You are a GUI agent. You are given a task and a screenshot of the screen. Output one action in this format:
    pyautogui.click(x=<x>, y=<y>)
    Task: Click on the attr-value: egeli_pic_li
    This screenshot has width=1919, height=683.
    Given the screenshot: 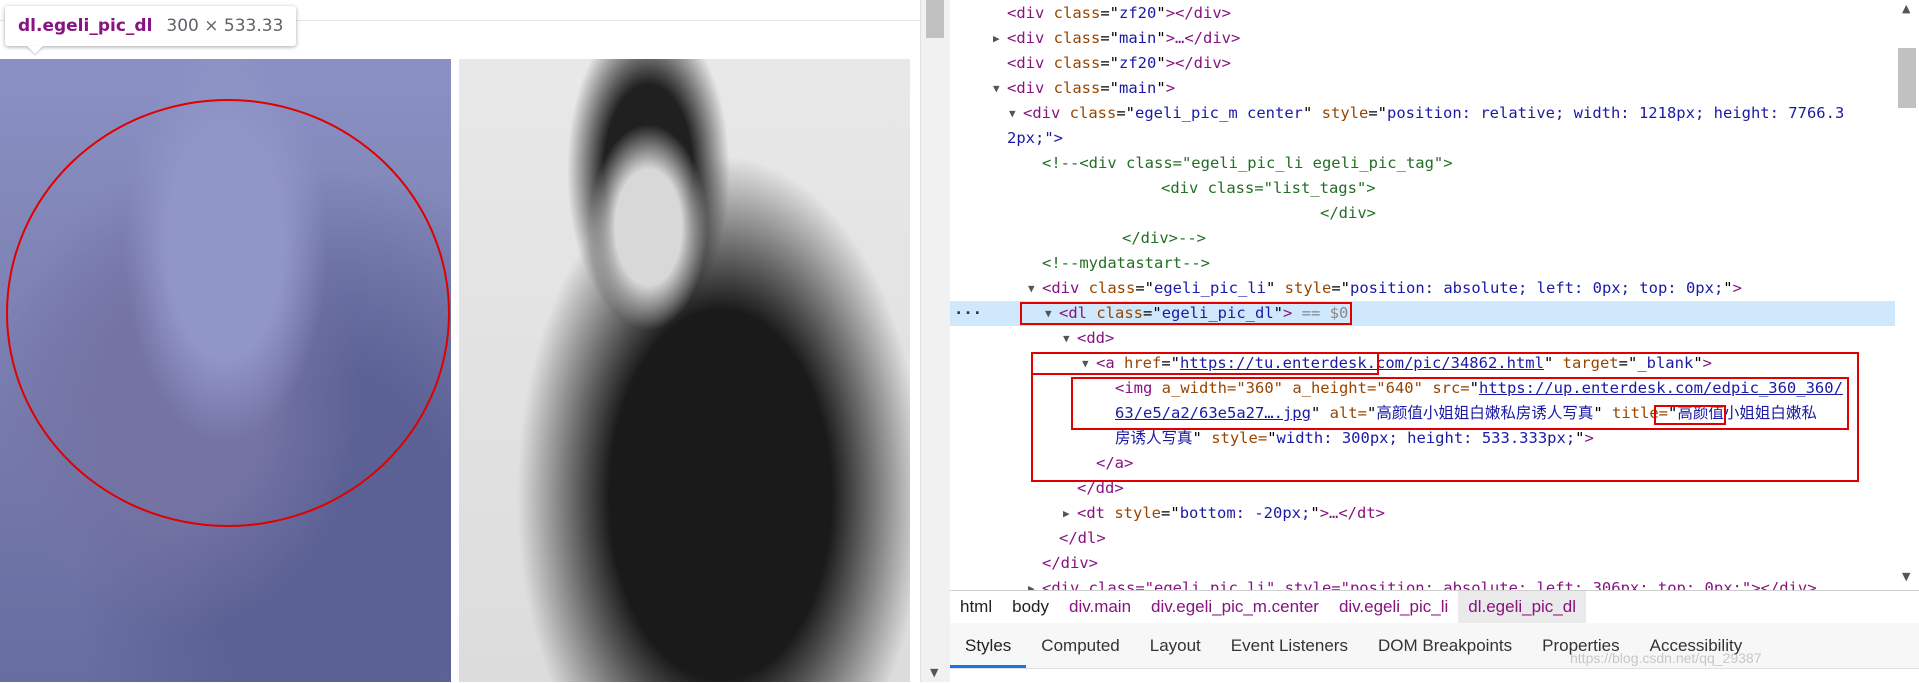 What is the action you would take?
    pyautogui.click(x=1210, y=288)
    